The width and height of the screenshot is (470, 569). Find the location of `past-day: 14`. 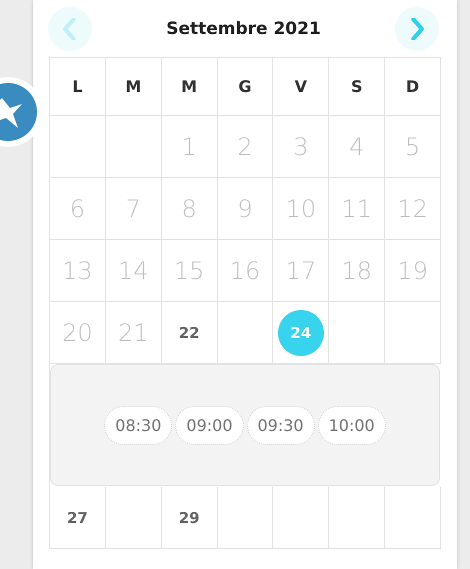

past-day: 14 is located at coordinates (133, 270).